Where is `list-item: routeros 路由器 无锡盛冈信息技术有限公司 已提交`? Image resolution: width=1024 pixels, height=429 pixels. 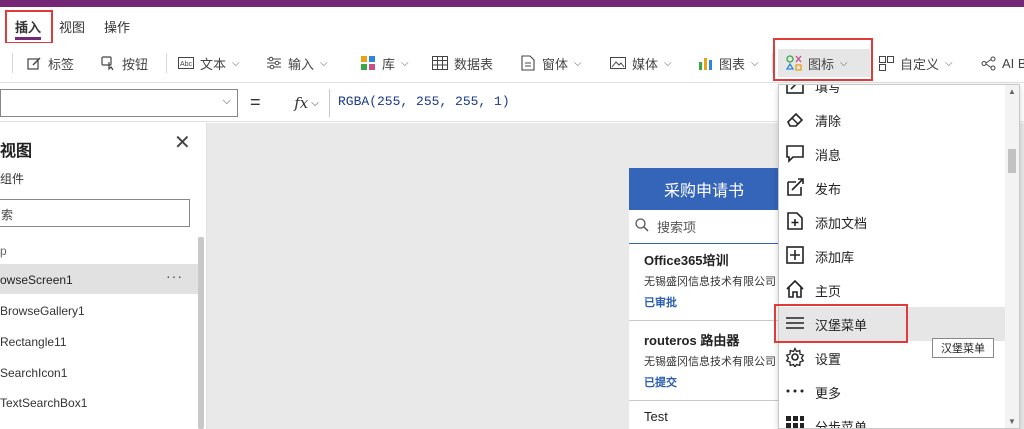 list-item: routeros 路由器 无锡盛冈信息技术有限公司 已提交 is located at coordinates (704, 360).